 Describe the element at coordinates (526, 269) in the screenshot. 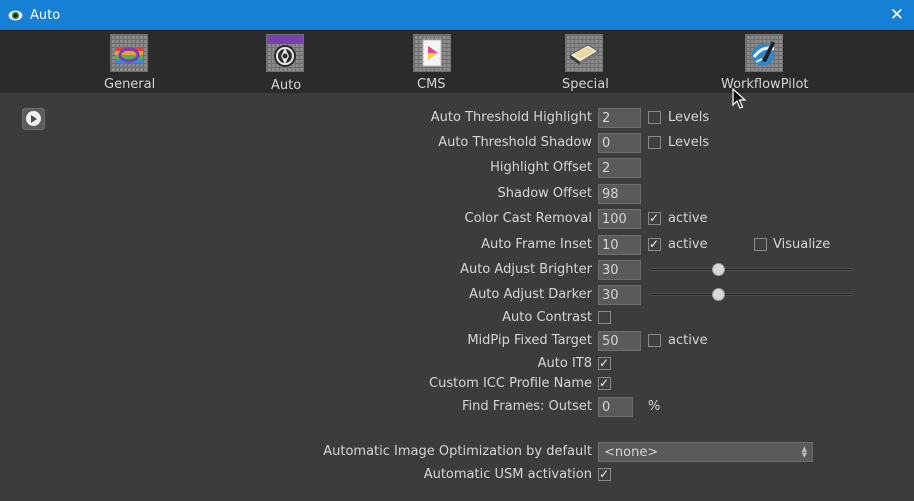

I see `auto-adjust-brighter-label: Auto Adjust Brighter` at that location.